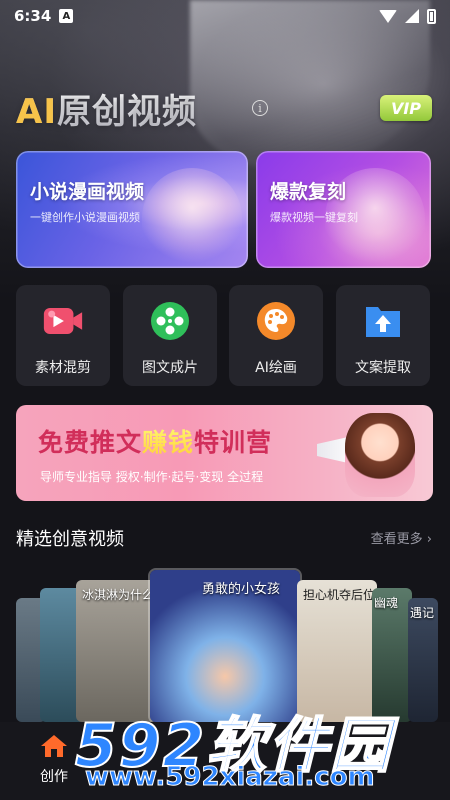  What do you see at coordinates (90, 442) in the screenshot?
I see `banner-title-part: 免费推文` at bounding box center [90, 442].